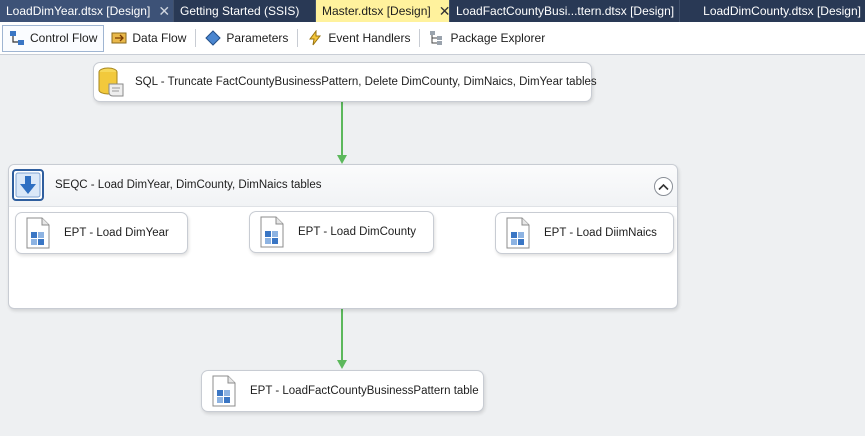 Image resolution: width=865 pixels, height=436 pixels. Describe the element at coordinates (17, 38) in the screenshot. I see `control-flow-icon` at that location.